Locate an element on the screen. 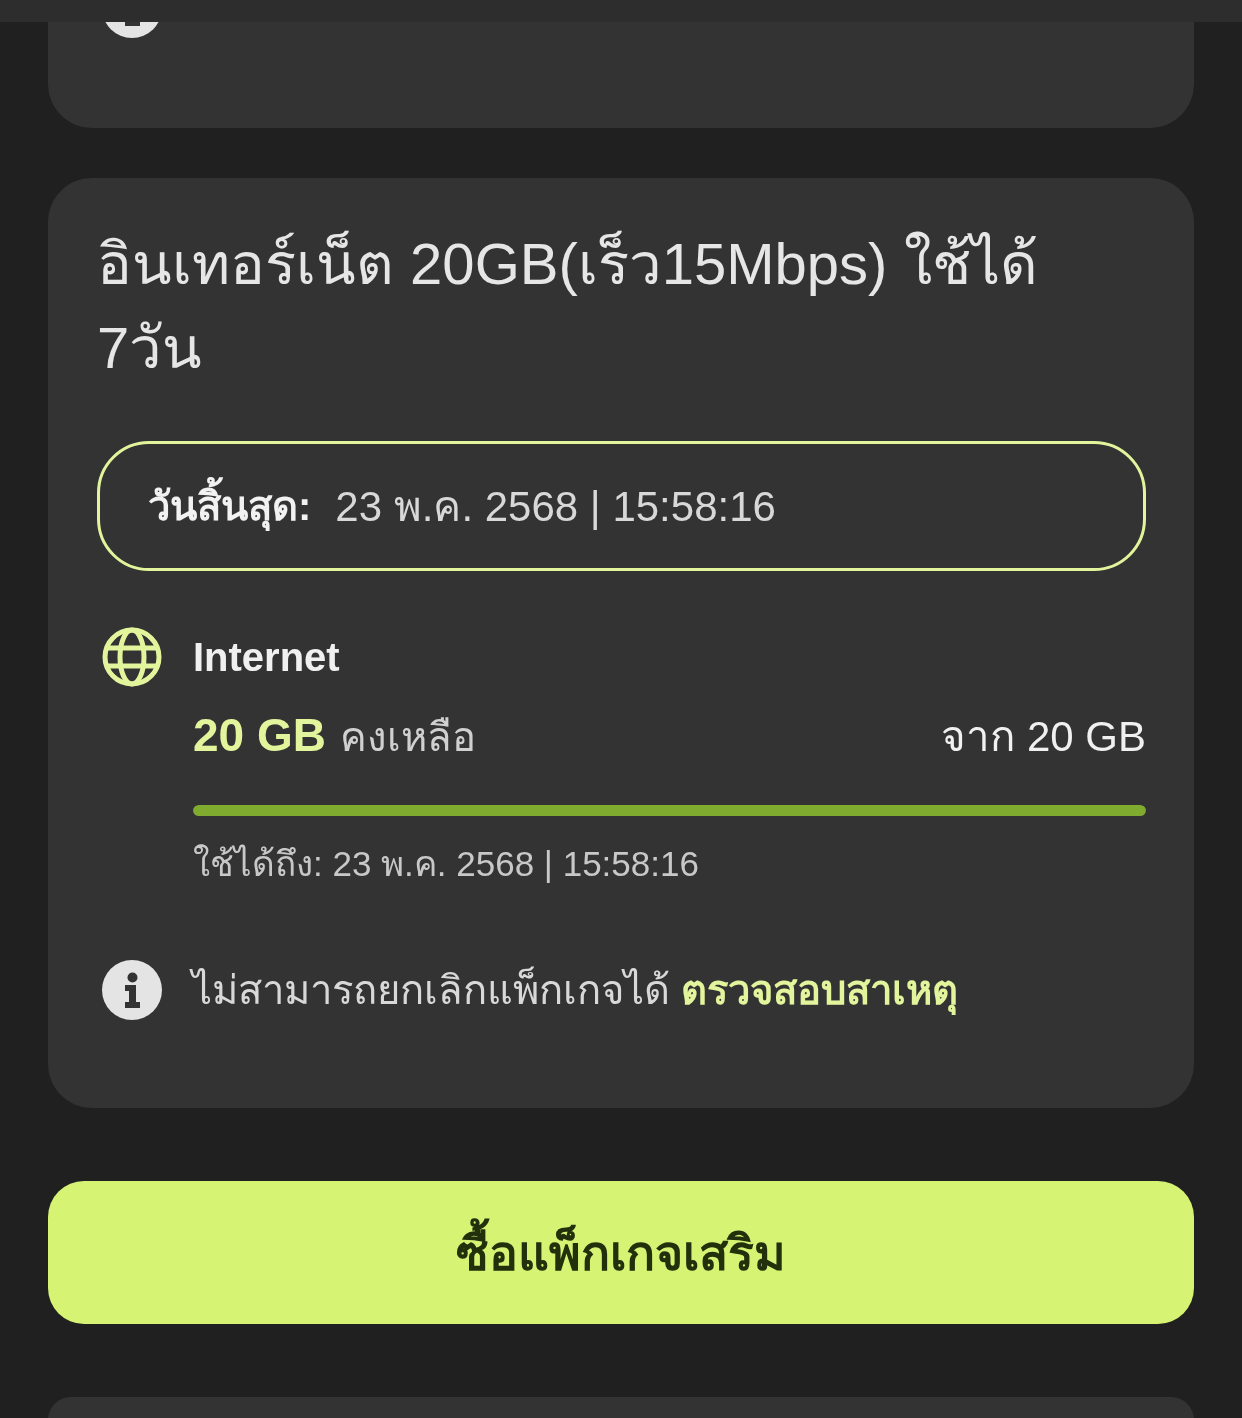  remaining-amount: 20 GB is located at coordinates (259, 735).